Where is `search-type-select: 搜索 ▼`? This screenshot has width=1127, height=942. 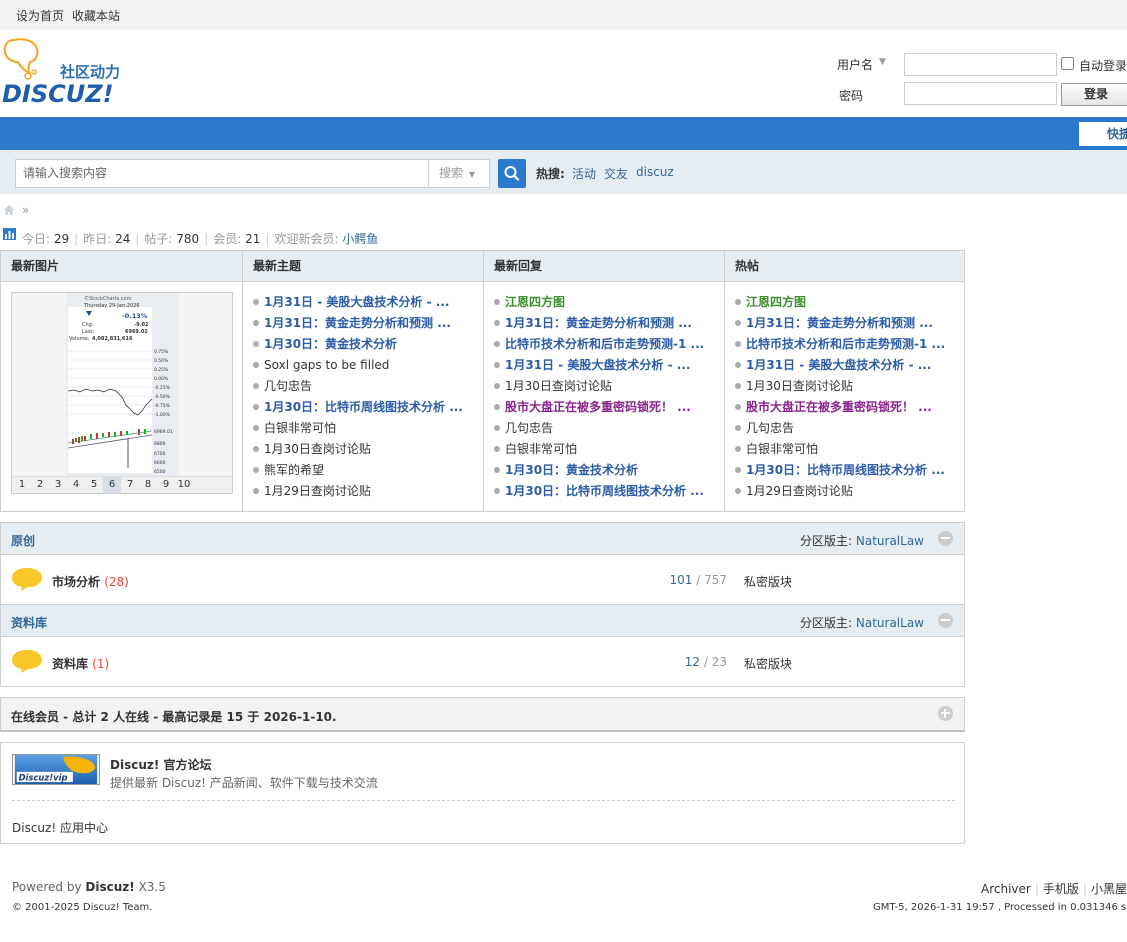 search-type-select: 搜索 ▼ is located at coordinates (459, 173).